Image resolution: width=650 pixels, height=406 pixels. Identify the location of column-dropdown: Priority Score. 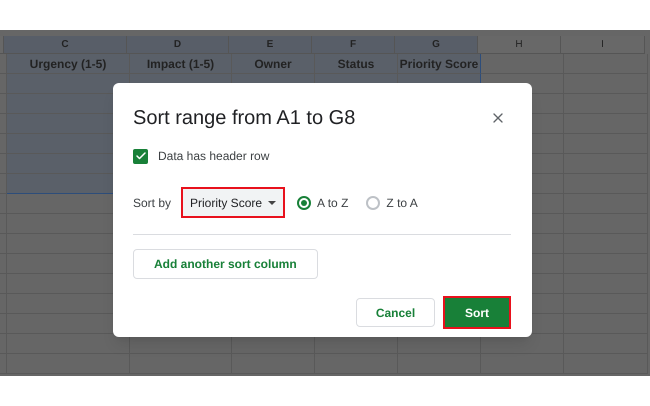
(233, 202).